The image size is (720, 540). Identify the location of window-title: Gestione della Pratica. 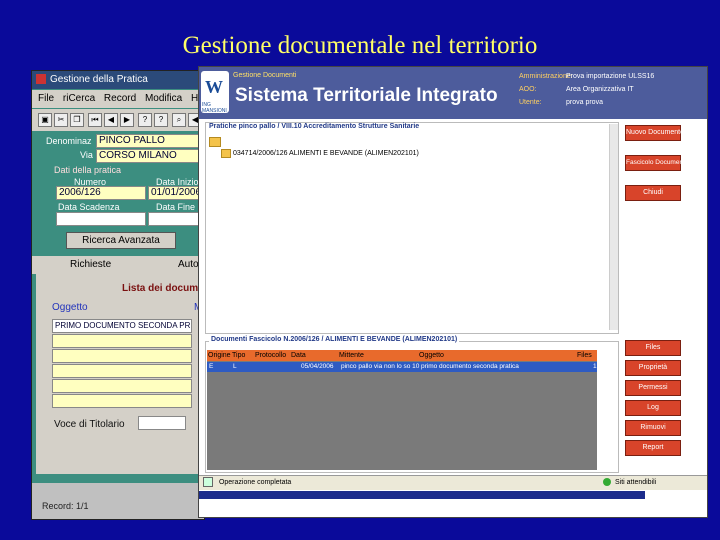
(99, 79).